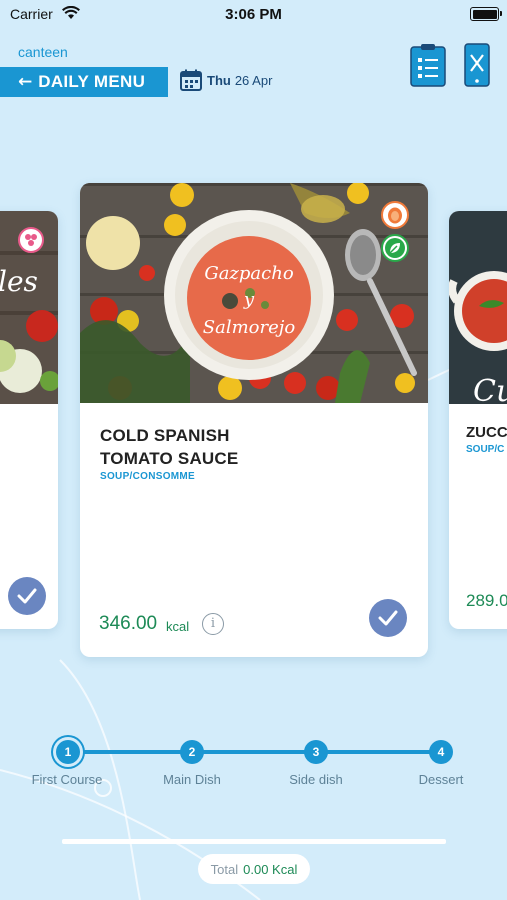 The width and height of the screenshot is (507, 900). Describe the element at coordinates (29, 420) in the screenshot. I see `dish-card-previous: les` at that location.